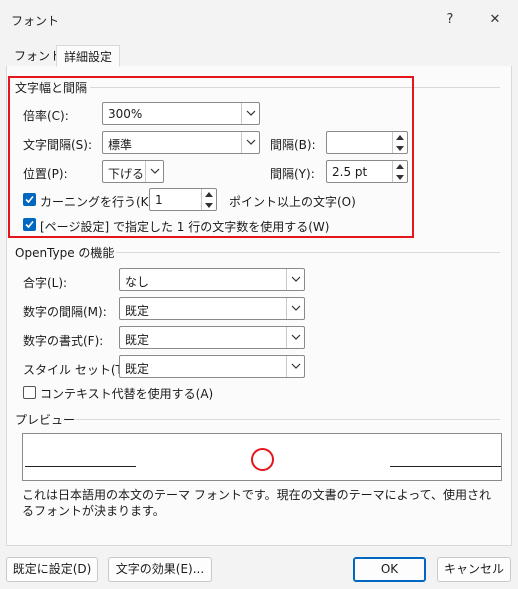  What do you see at coordinates (45, 283) in the screenshot?
I see `ligatures-label: 合字(L):` at bounding box center [45, 283].